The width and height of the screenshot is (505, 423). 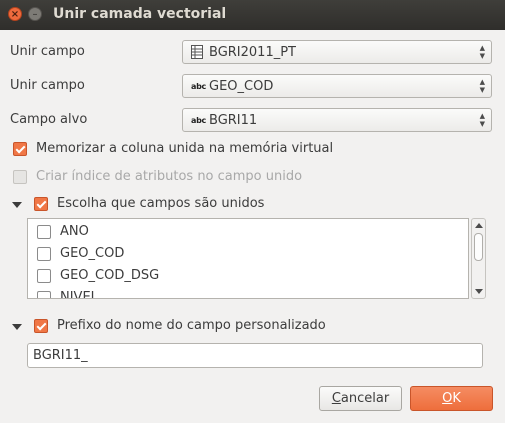 I want to click on prefix-checkbox, so click(x=41, y=326).